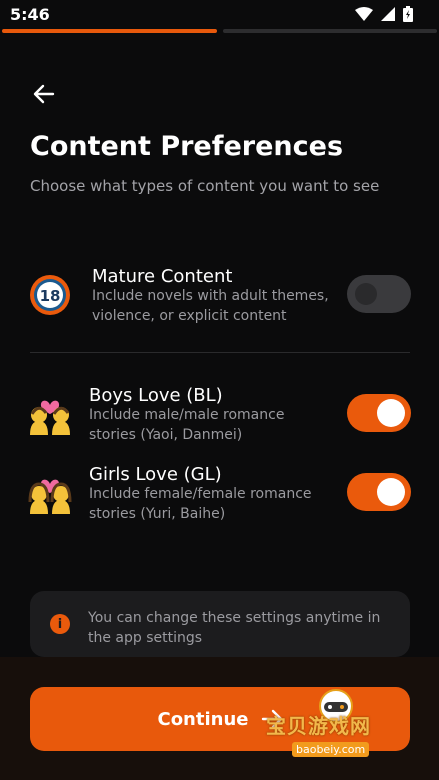 Image resolution: width=439 pixels, height=780 pixels. I want to click on option-label: Mature Content, so click(162, 276).